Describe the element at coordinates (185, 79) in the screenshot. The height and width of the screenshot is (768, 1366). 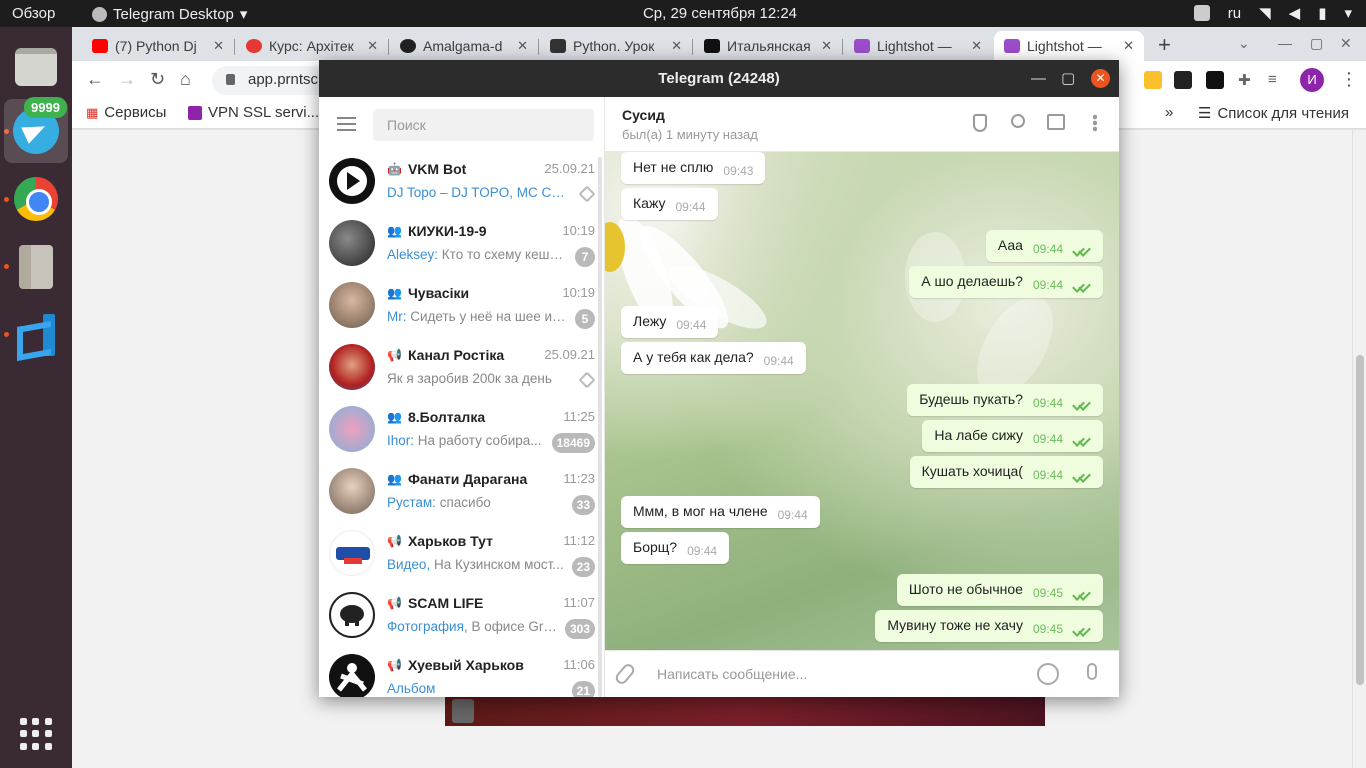
I see `home-icon: ⌂` at that location.